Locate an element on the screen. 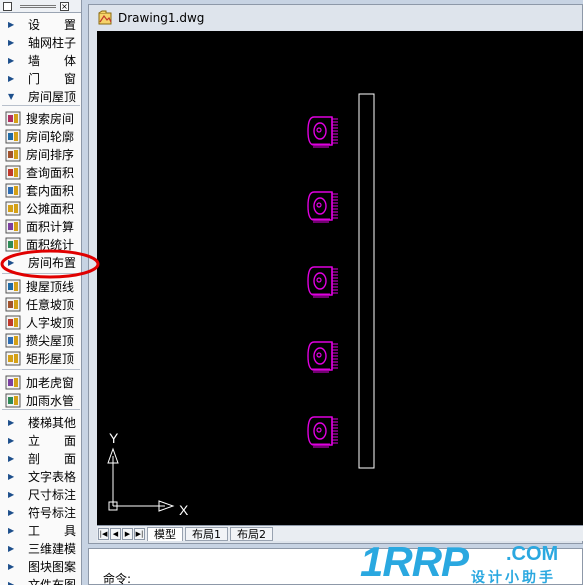 Image resolution: width=583 pixels, height=585 pixels. palette-item: 搜索房间 is located at coordinates (40, 118).